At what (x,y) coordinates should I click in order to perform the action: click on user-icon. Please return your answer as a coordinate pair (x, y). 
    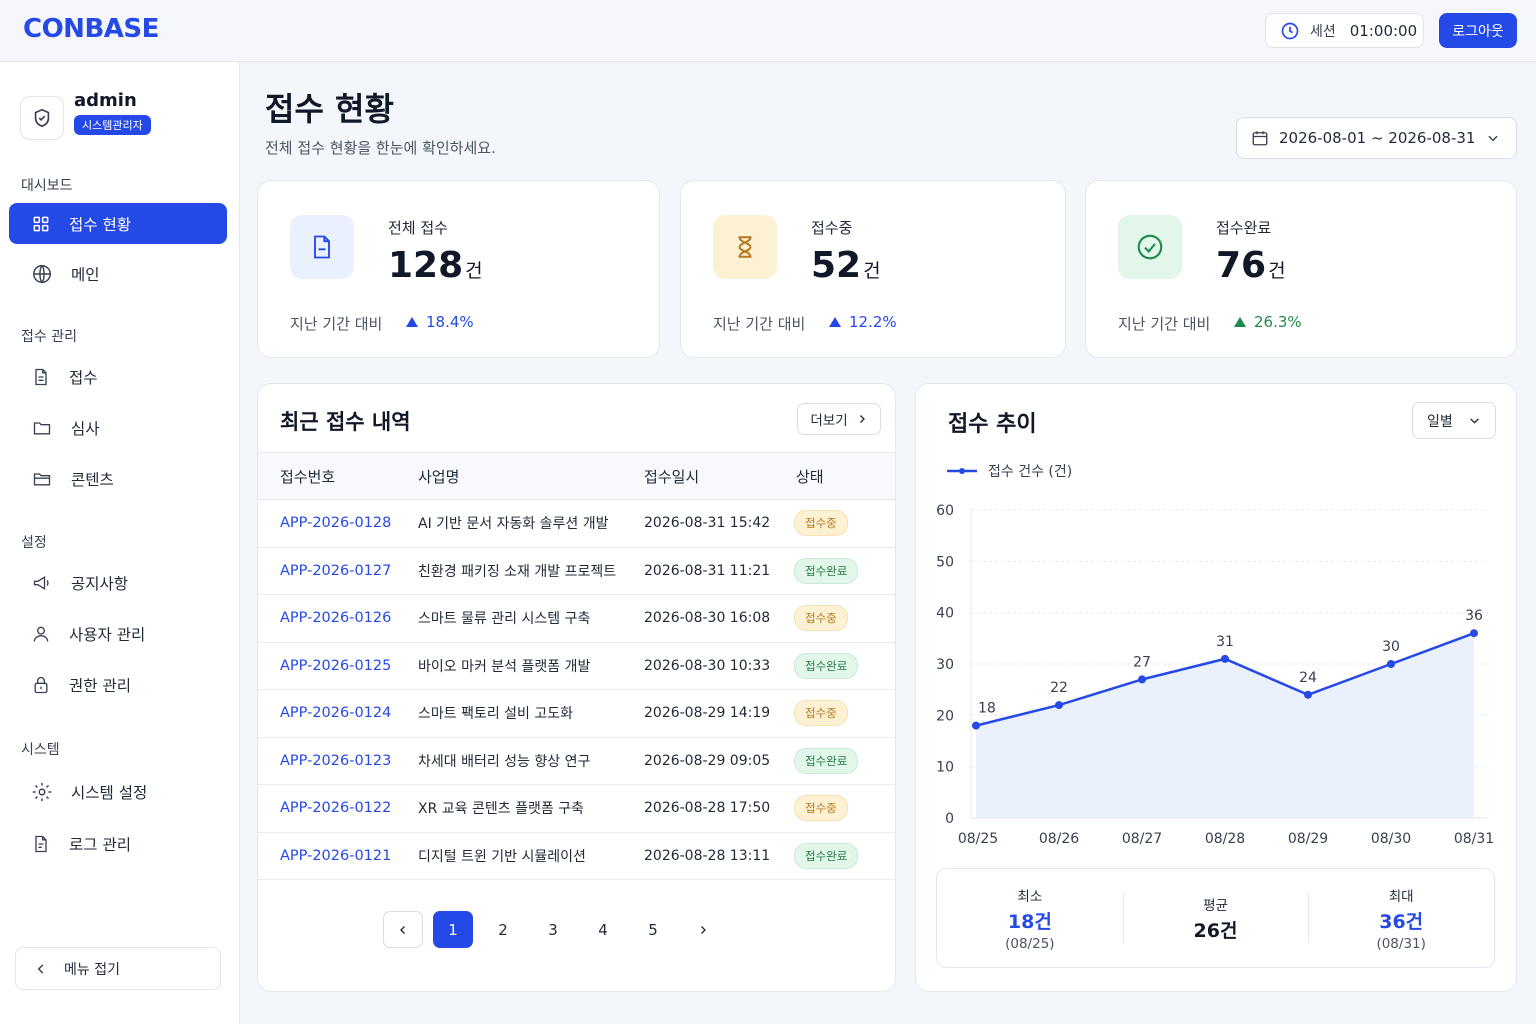
    Looking at the image, I should click on (41, 634).